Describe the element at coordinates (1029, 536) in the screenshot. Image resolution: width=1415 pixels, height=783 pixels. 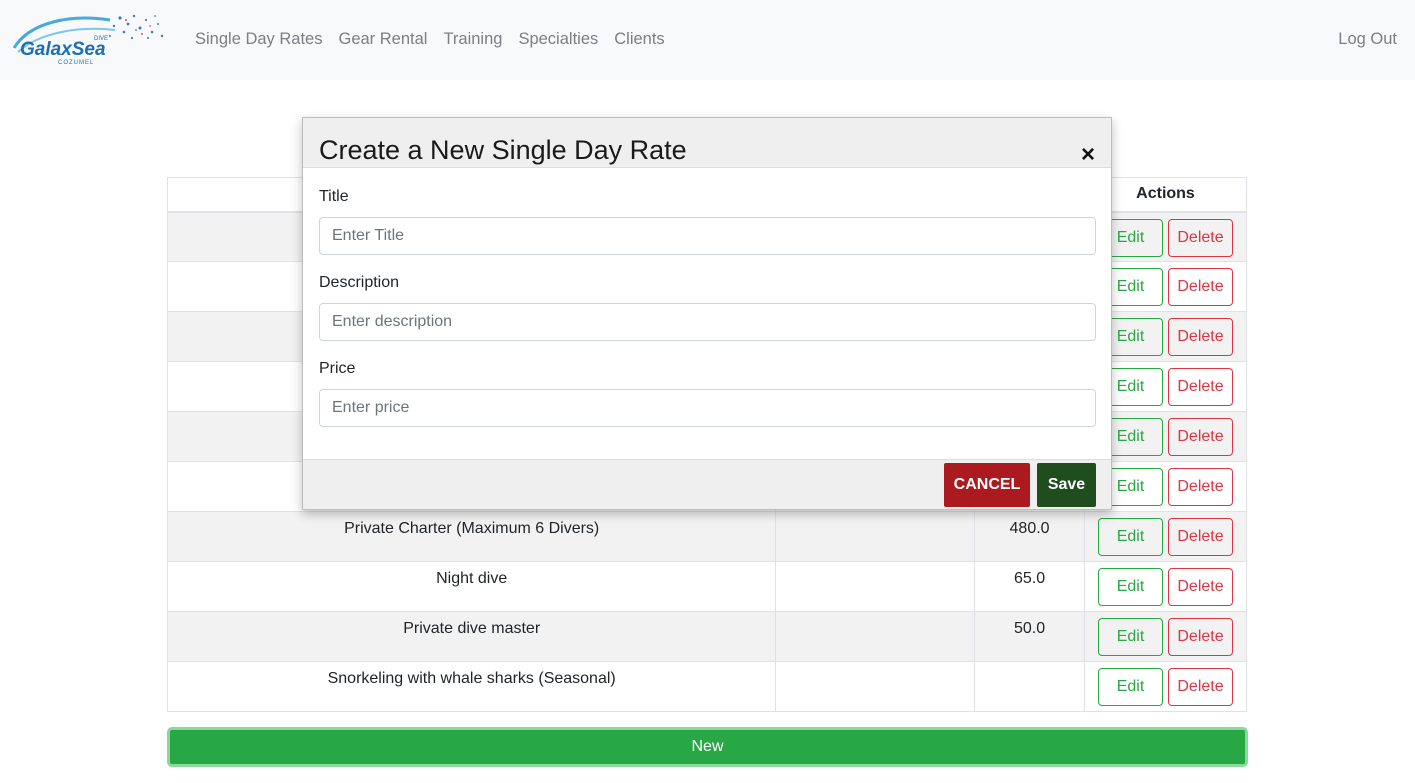
I see `rate-price-cell: 480.0` at that location.